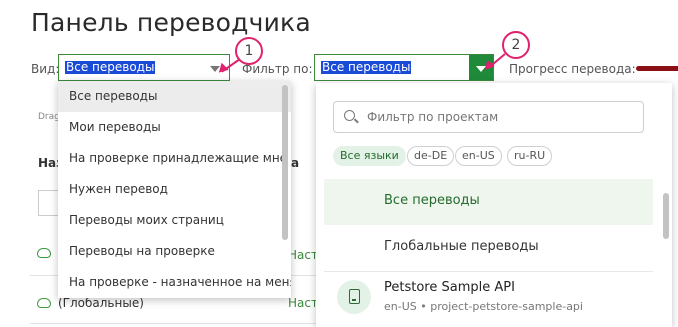  What do you see at coordinates (530, 156) in the screenshot?
I see `language-chip-ru-ru: ru-RU` at bounding box center [530, 156].